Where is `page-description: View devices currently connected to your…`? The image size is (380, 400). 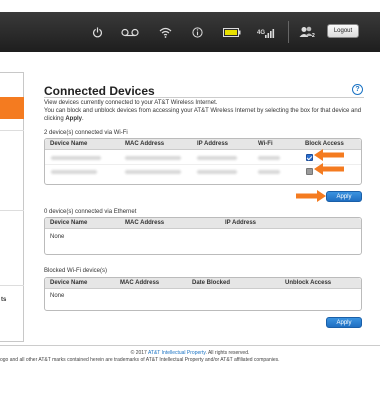 page-description: View devices currently connected to your… is located at coordinates (204, 111).